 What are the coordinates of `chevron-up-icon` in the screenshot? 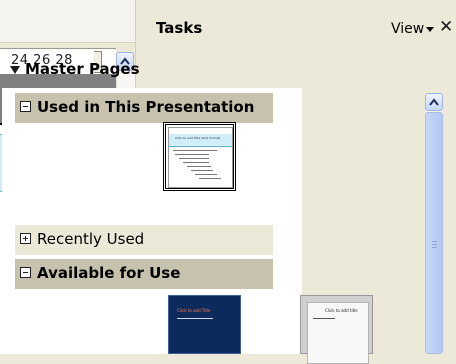 It's located at (434, 102).